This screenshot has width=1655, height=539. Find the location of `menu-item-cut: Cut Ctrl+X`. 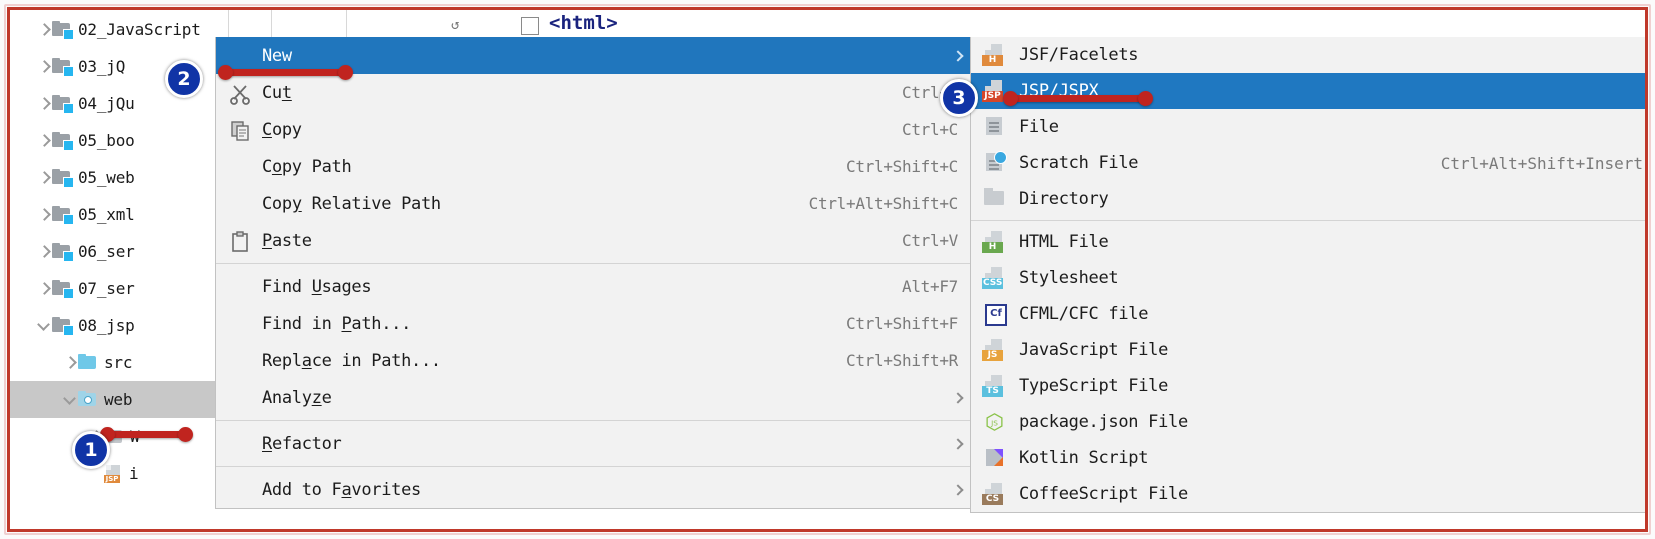

menu-item-cut: Cut Ctrl+X is located at coordinates (594, 92).